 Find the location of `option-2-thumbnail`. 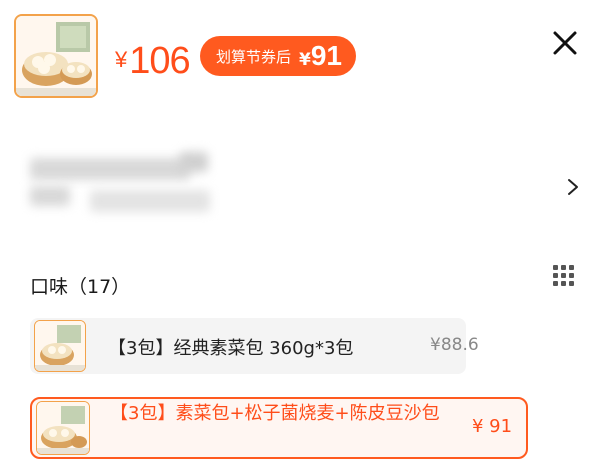

option-2-thumbnail is located at coordinates (63, 428).